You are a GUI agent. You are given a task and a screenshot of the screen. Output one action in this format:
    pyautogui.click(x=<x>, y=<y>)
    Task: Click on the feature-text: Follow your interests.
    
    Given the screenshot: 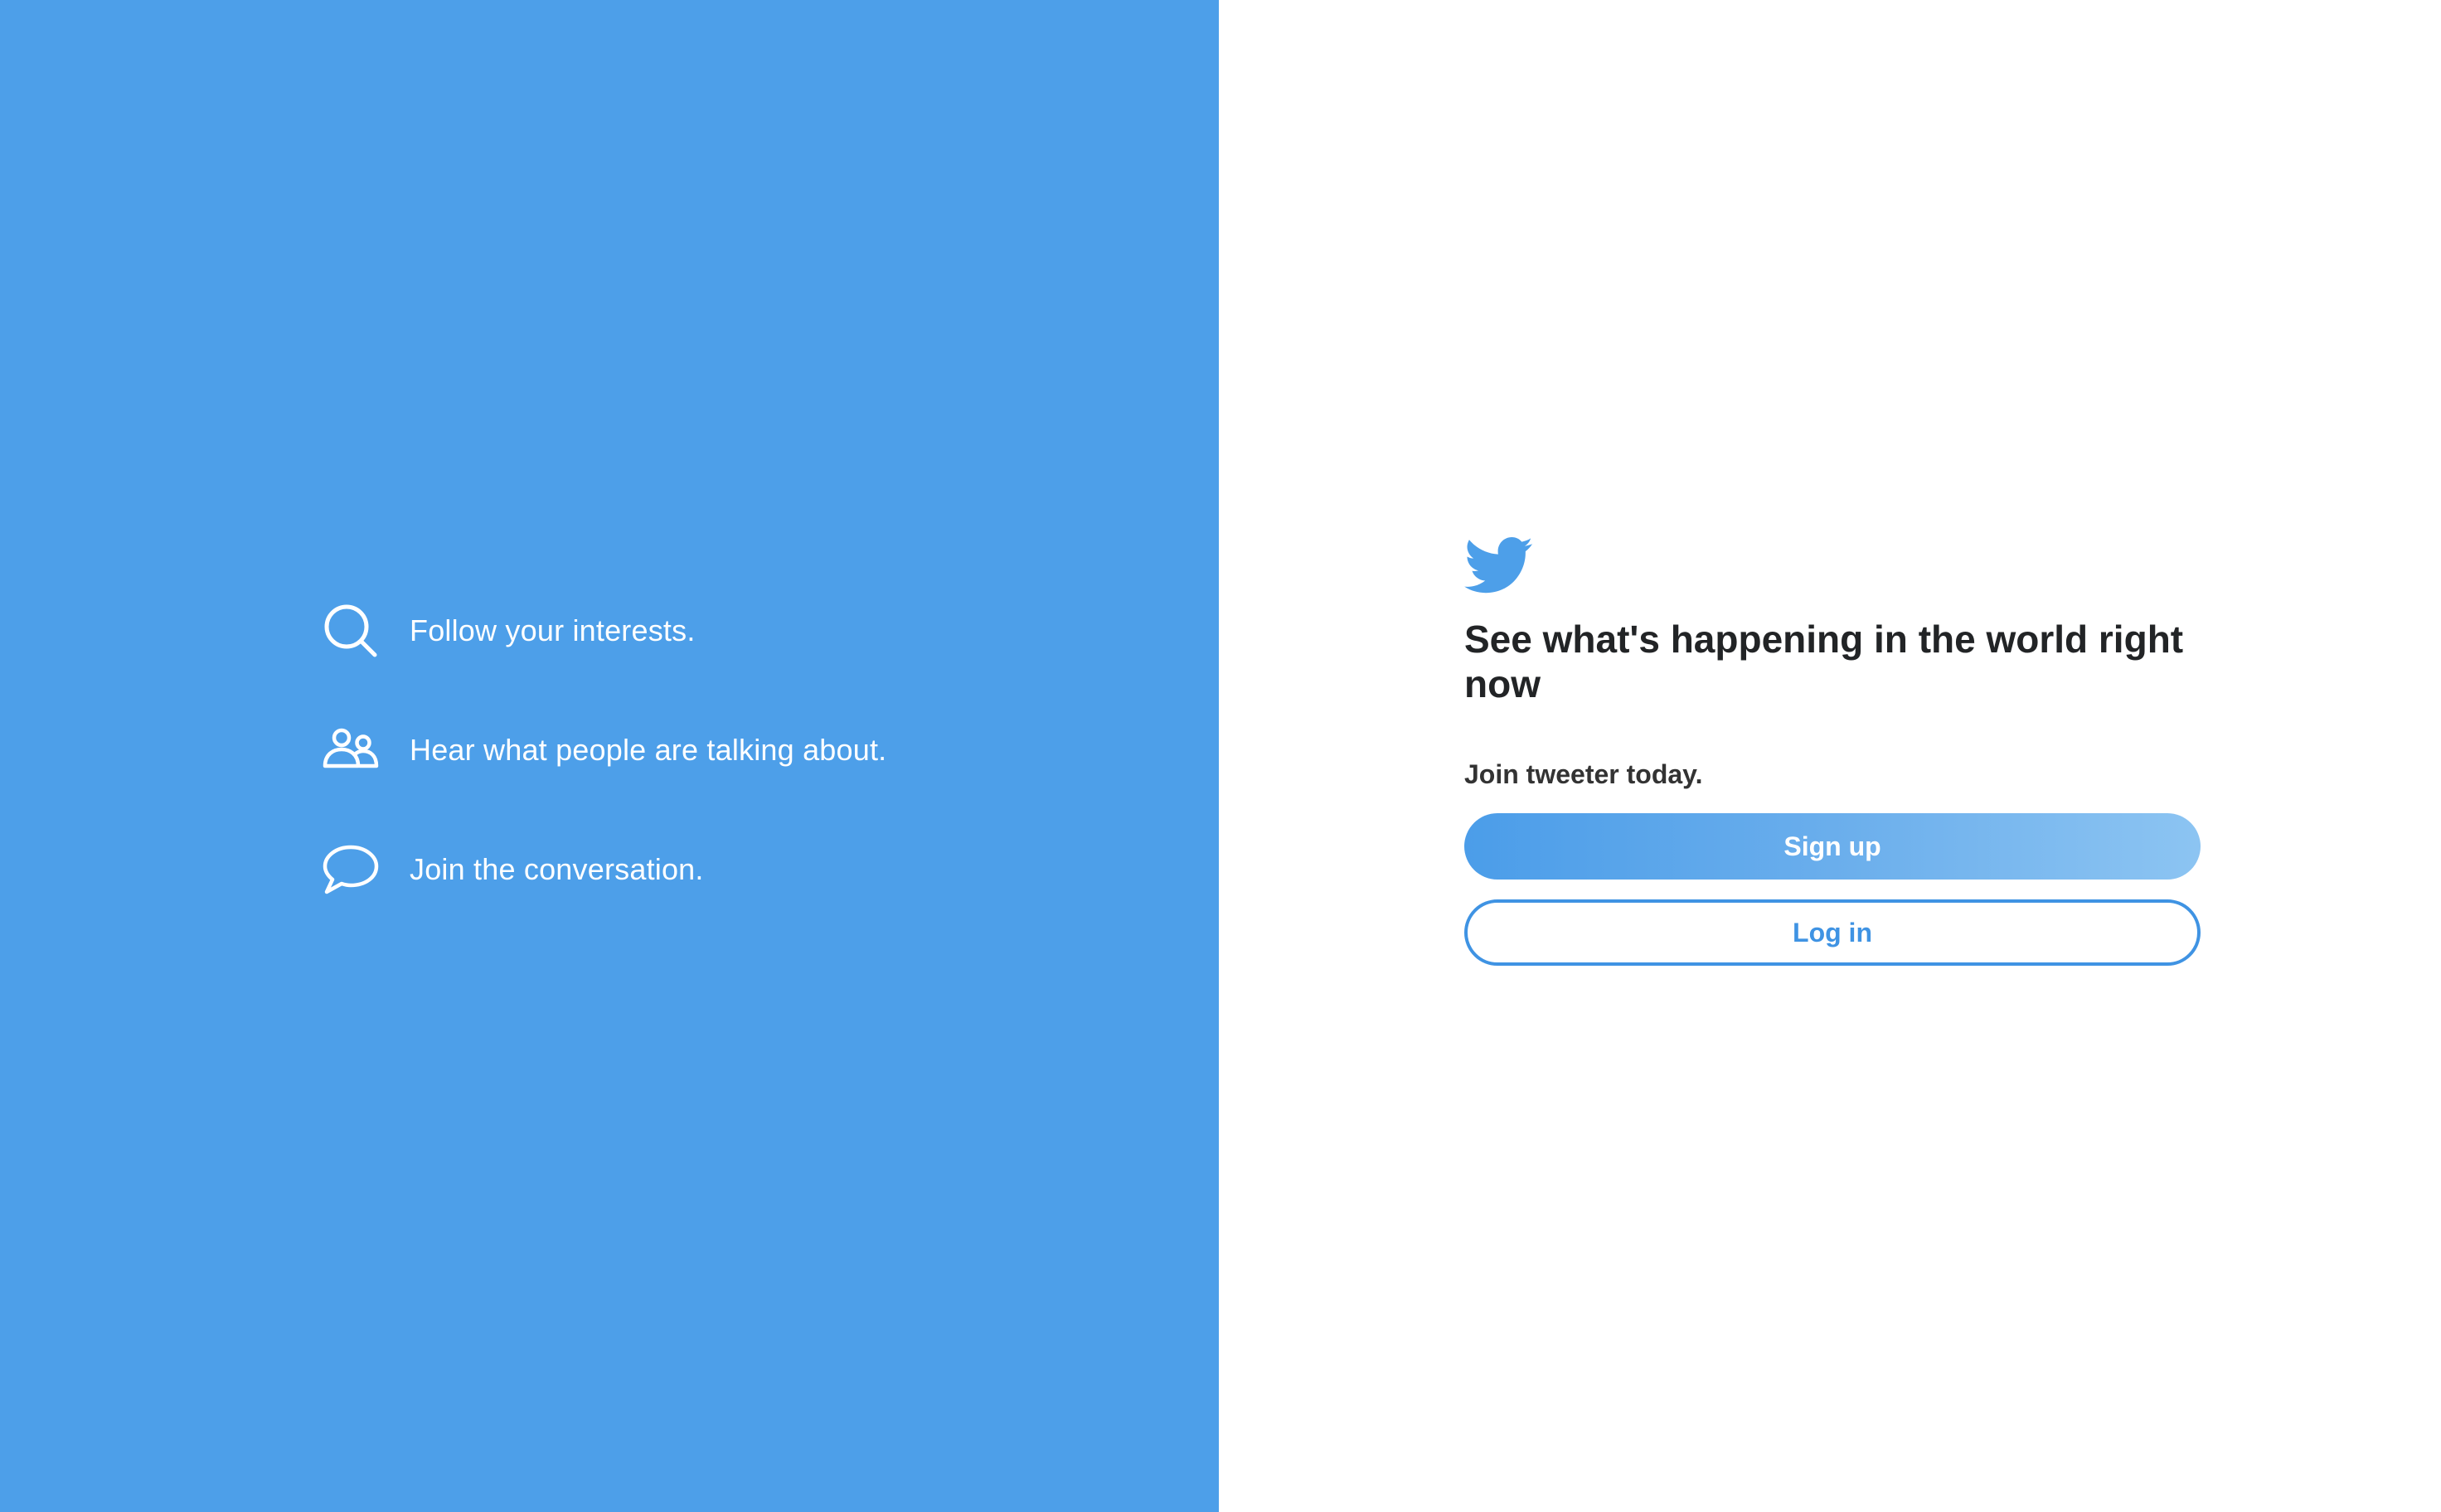 What is the action you would take?
    pyautogui.click(x=553, y=630)
    